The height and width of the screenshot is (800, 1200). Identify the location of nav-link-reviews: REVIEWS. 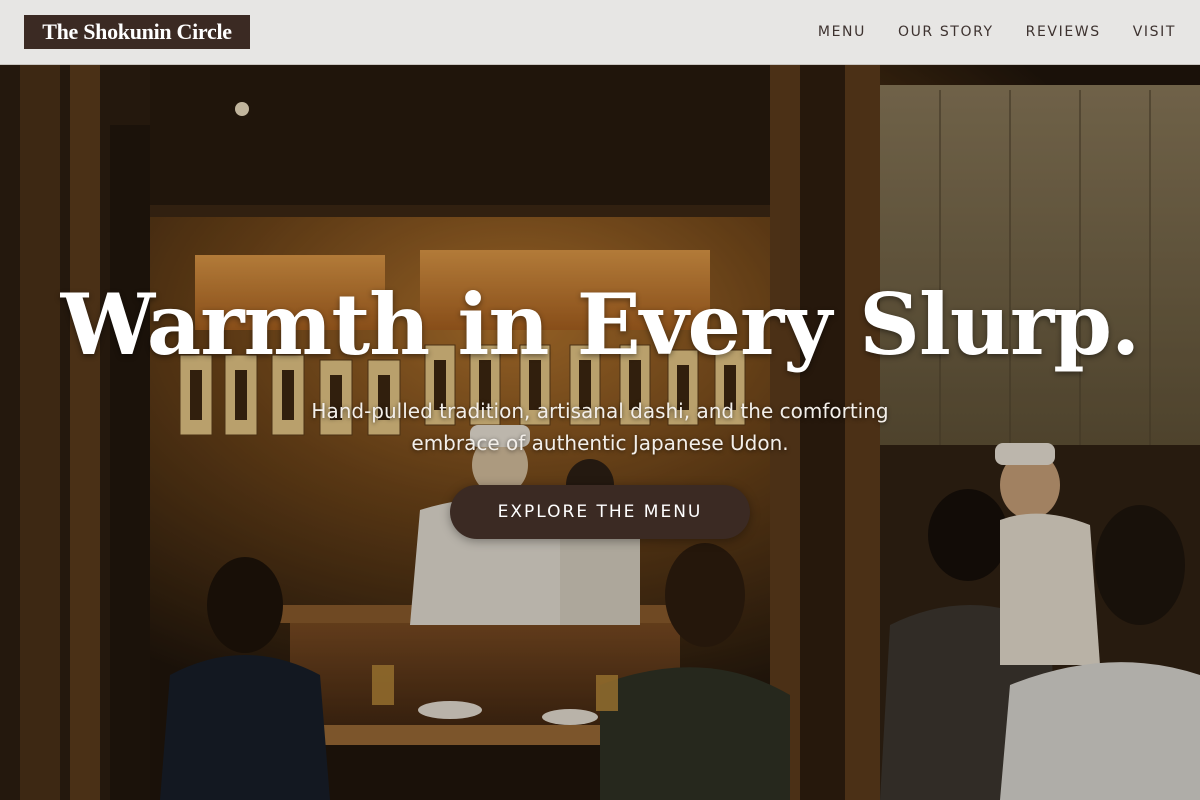
(1063, 32).